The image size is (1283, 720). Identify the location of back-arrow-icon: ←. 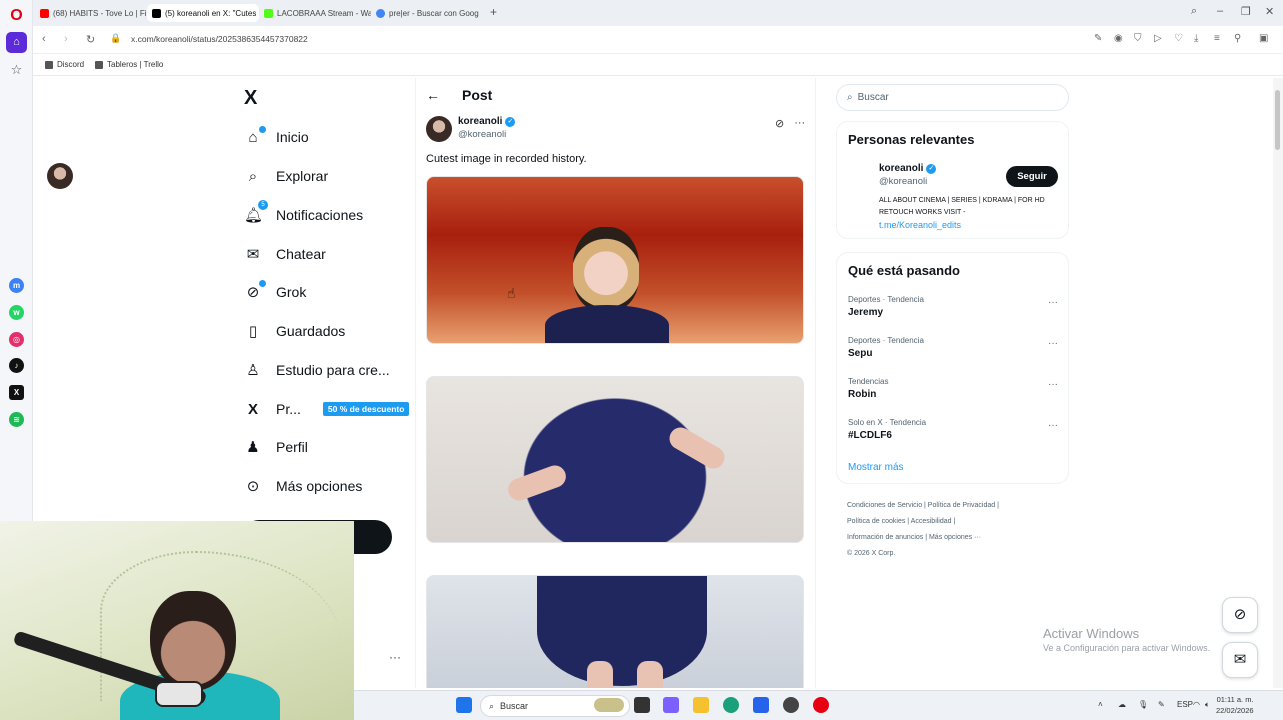
(433, 95).